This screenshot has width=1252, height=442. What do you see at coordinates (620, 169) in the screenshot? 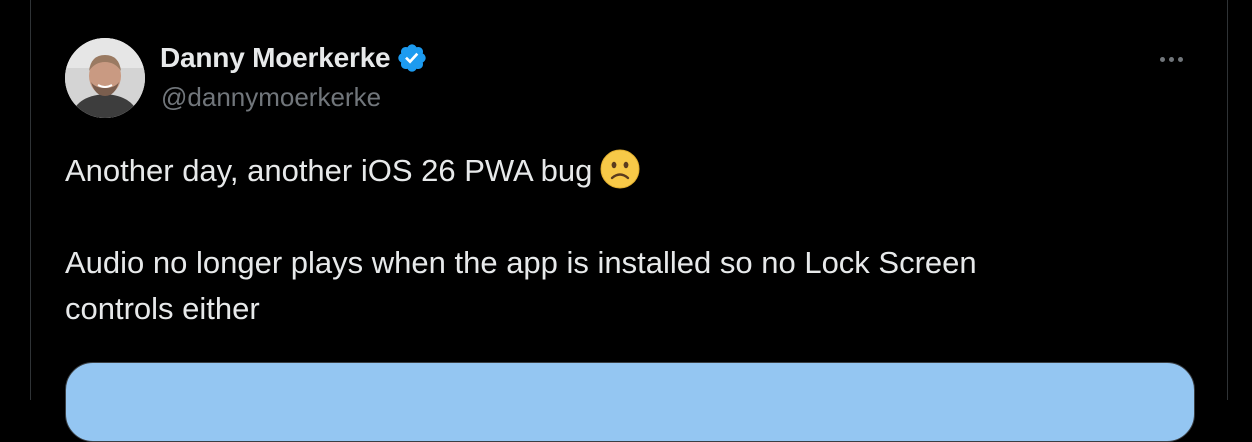
I see `slightly-frowning-face-icon` at bounding box center [620, 169].